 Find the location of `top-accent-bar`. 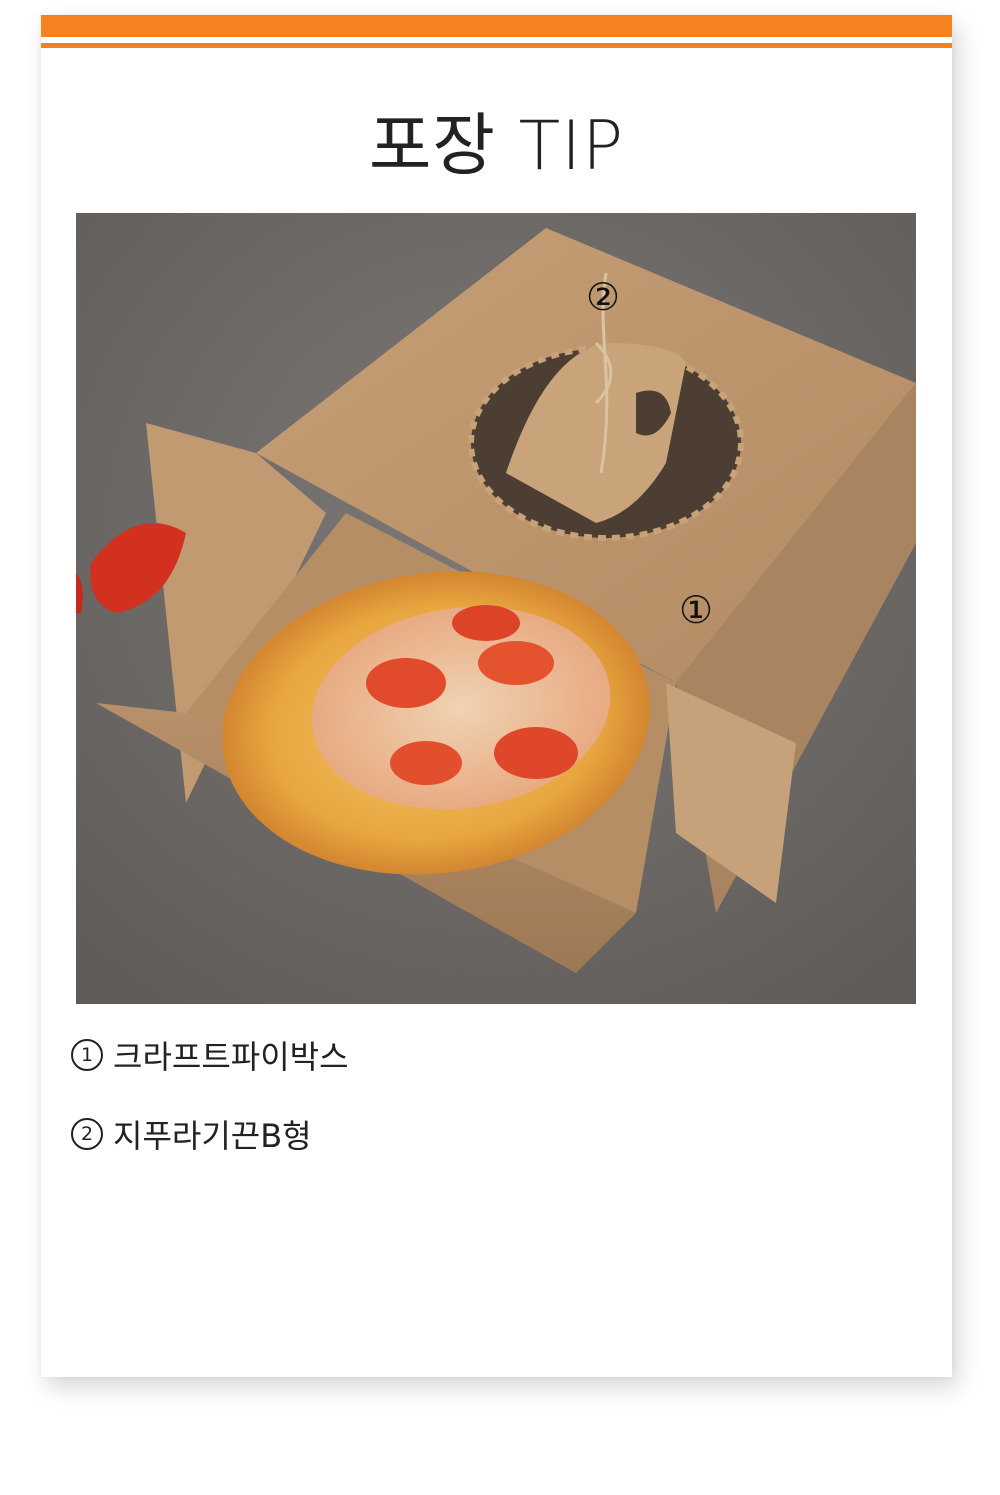

top-accent-bar is located at coordinates (496, 26).